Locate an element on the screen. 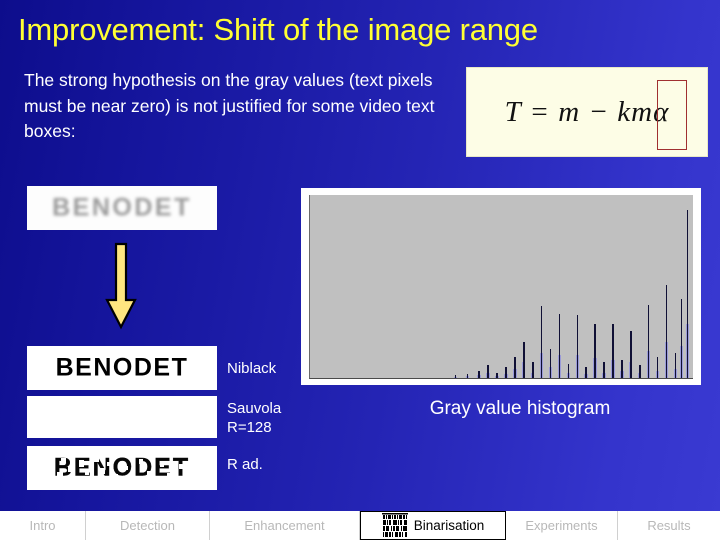 Image resolution: width=720 pixels, height=540 pixels. nav-item-intro: Intro is located at coordinates (43, 525).